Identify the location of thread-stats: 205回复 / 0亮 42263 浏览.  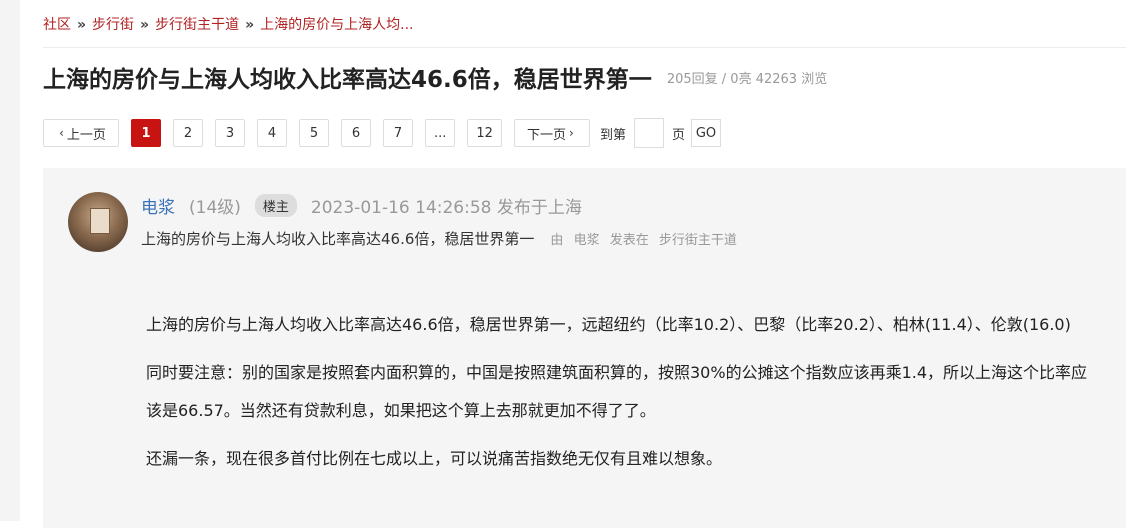
(747, 79).